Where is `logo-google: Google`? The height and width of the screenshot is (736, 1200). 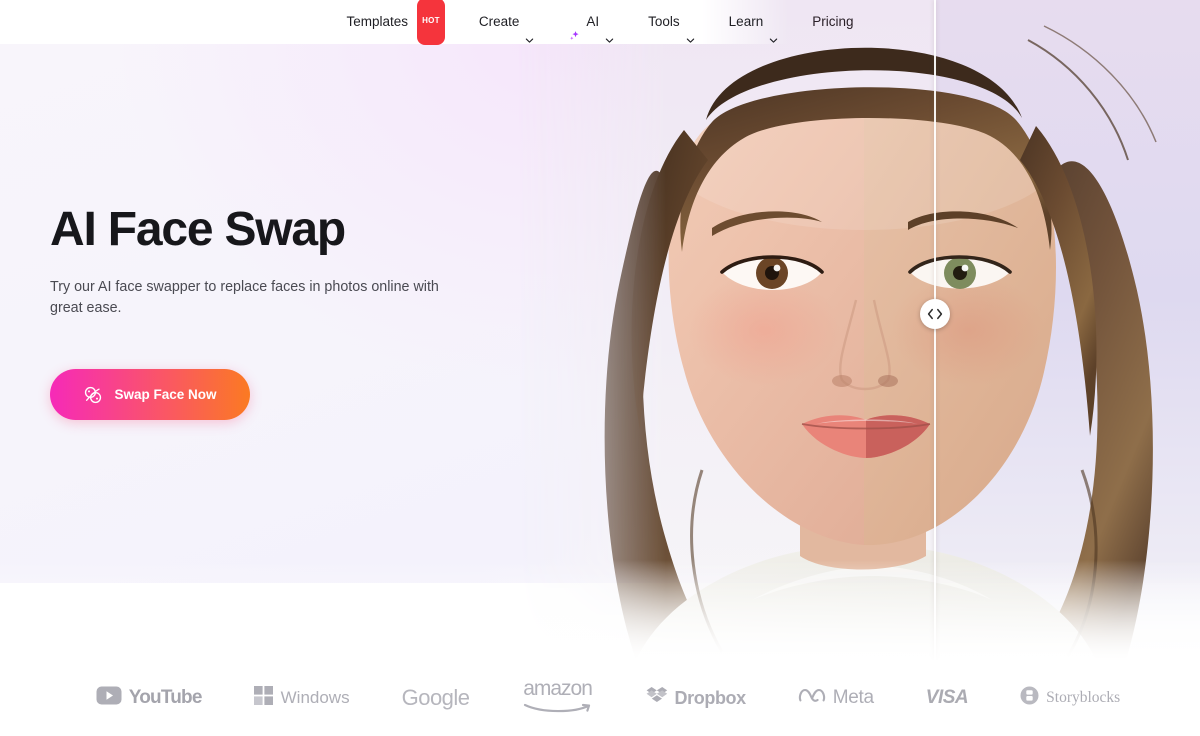
logo-google: Google is located at coordinates (436, 698).